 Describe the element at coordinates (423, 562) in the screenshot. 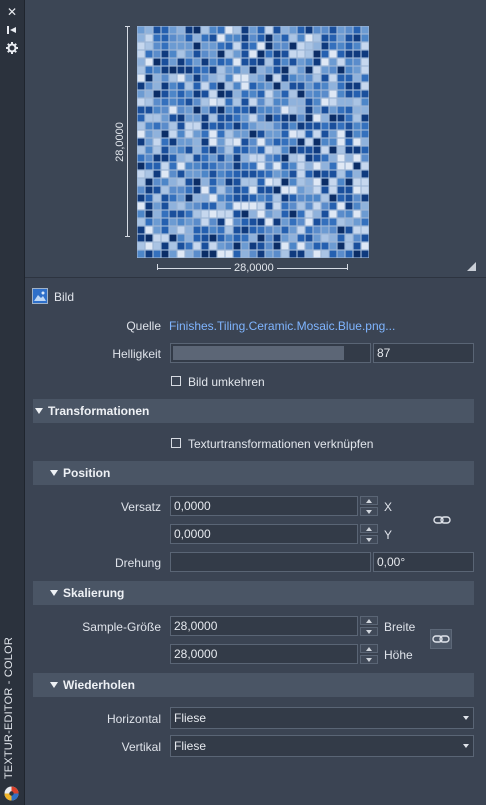

I see `rotation-value-input: 0,00°` at that location.